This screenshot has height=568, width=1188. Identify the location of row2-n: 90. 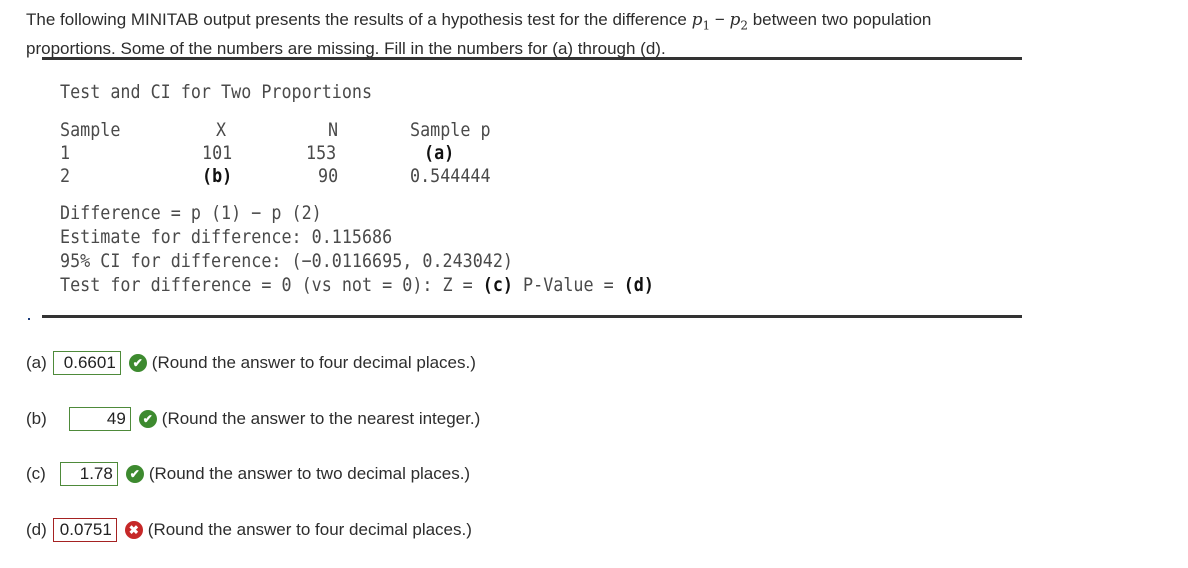
(328, 176).